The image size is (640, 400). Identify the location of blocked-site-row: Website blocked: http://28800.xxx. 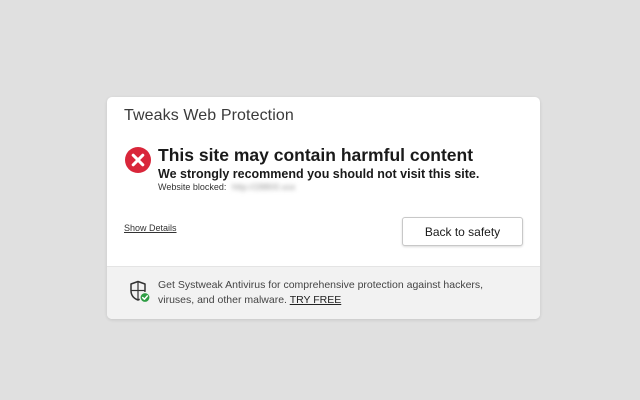
(226, 187).